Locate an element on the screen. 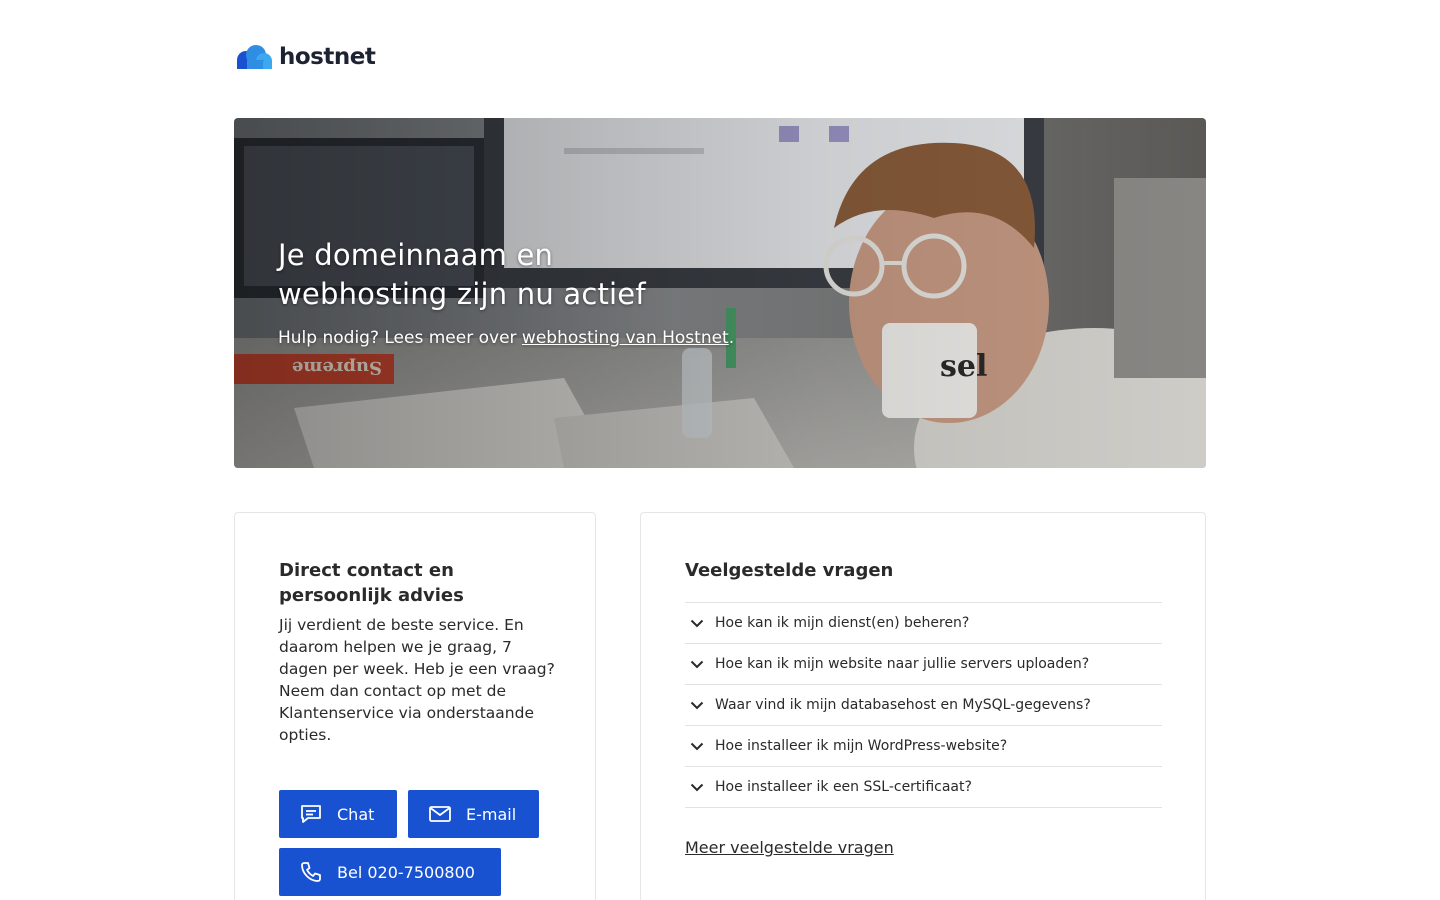 This screenshot has width=1440, height=900. call-button: Bel 020-7500800 is located at coordinates (390, 872).